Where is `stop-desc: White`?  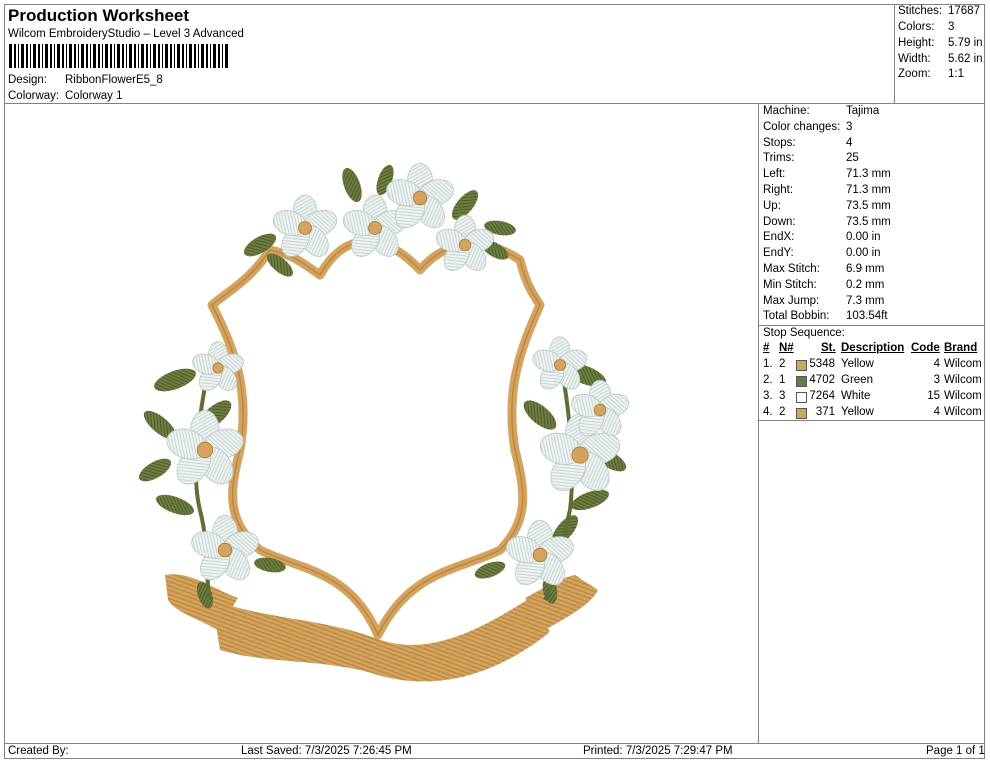 stop-desc: White is located at coordinates (856, 396).